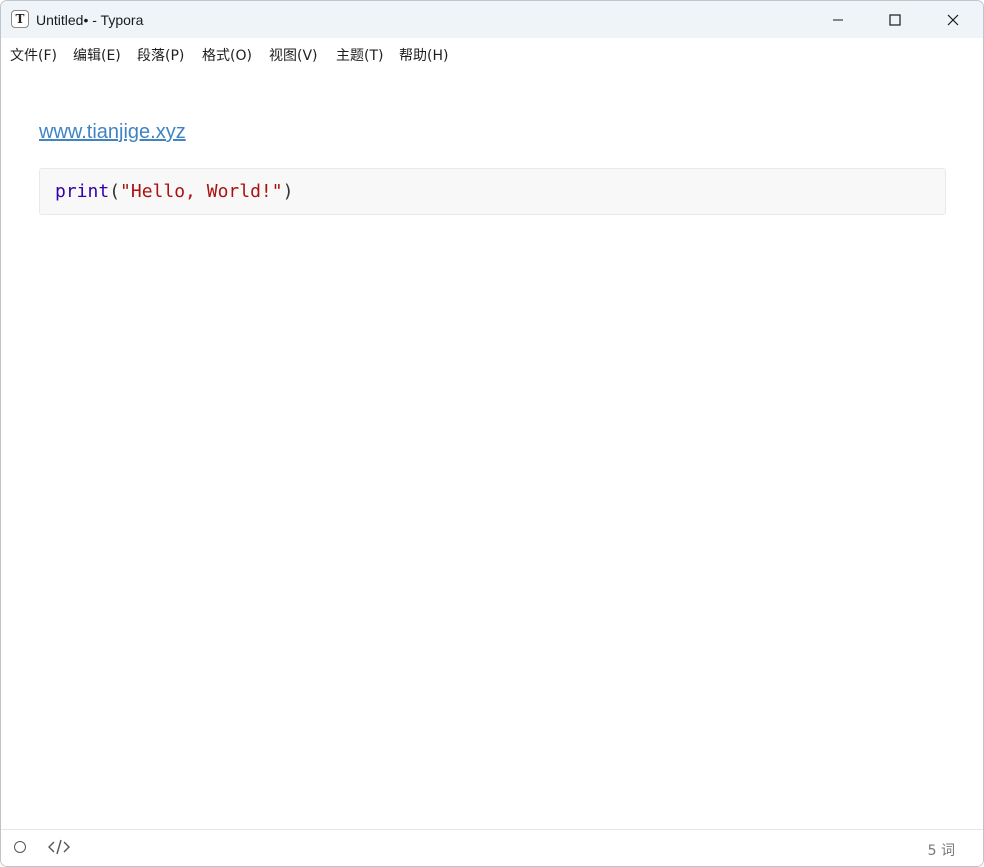 The height and width of the screenshot is (867, 984). Describe the element at coordinates (492, 847) in the screenshot. I see `status-bar: 5 词` at that location.